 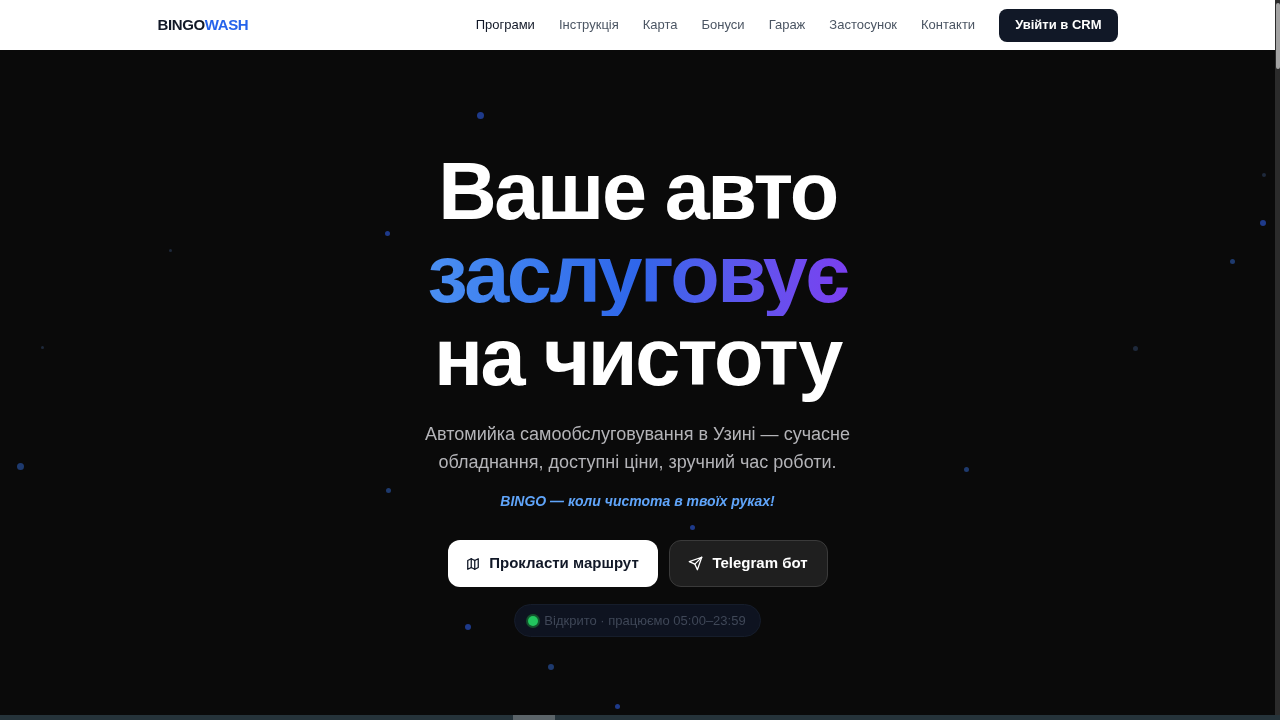 What do you see at coordinates (637, 501) in the screenshot?
I see `hero-tagline: BINGO — коли чистота в твоїх руках!` at bounding box center [637, 501].